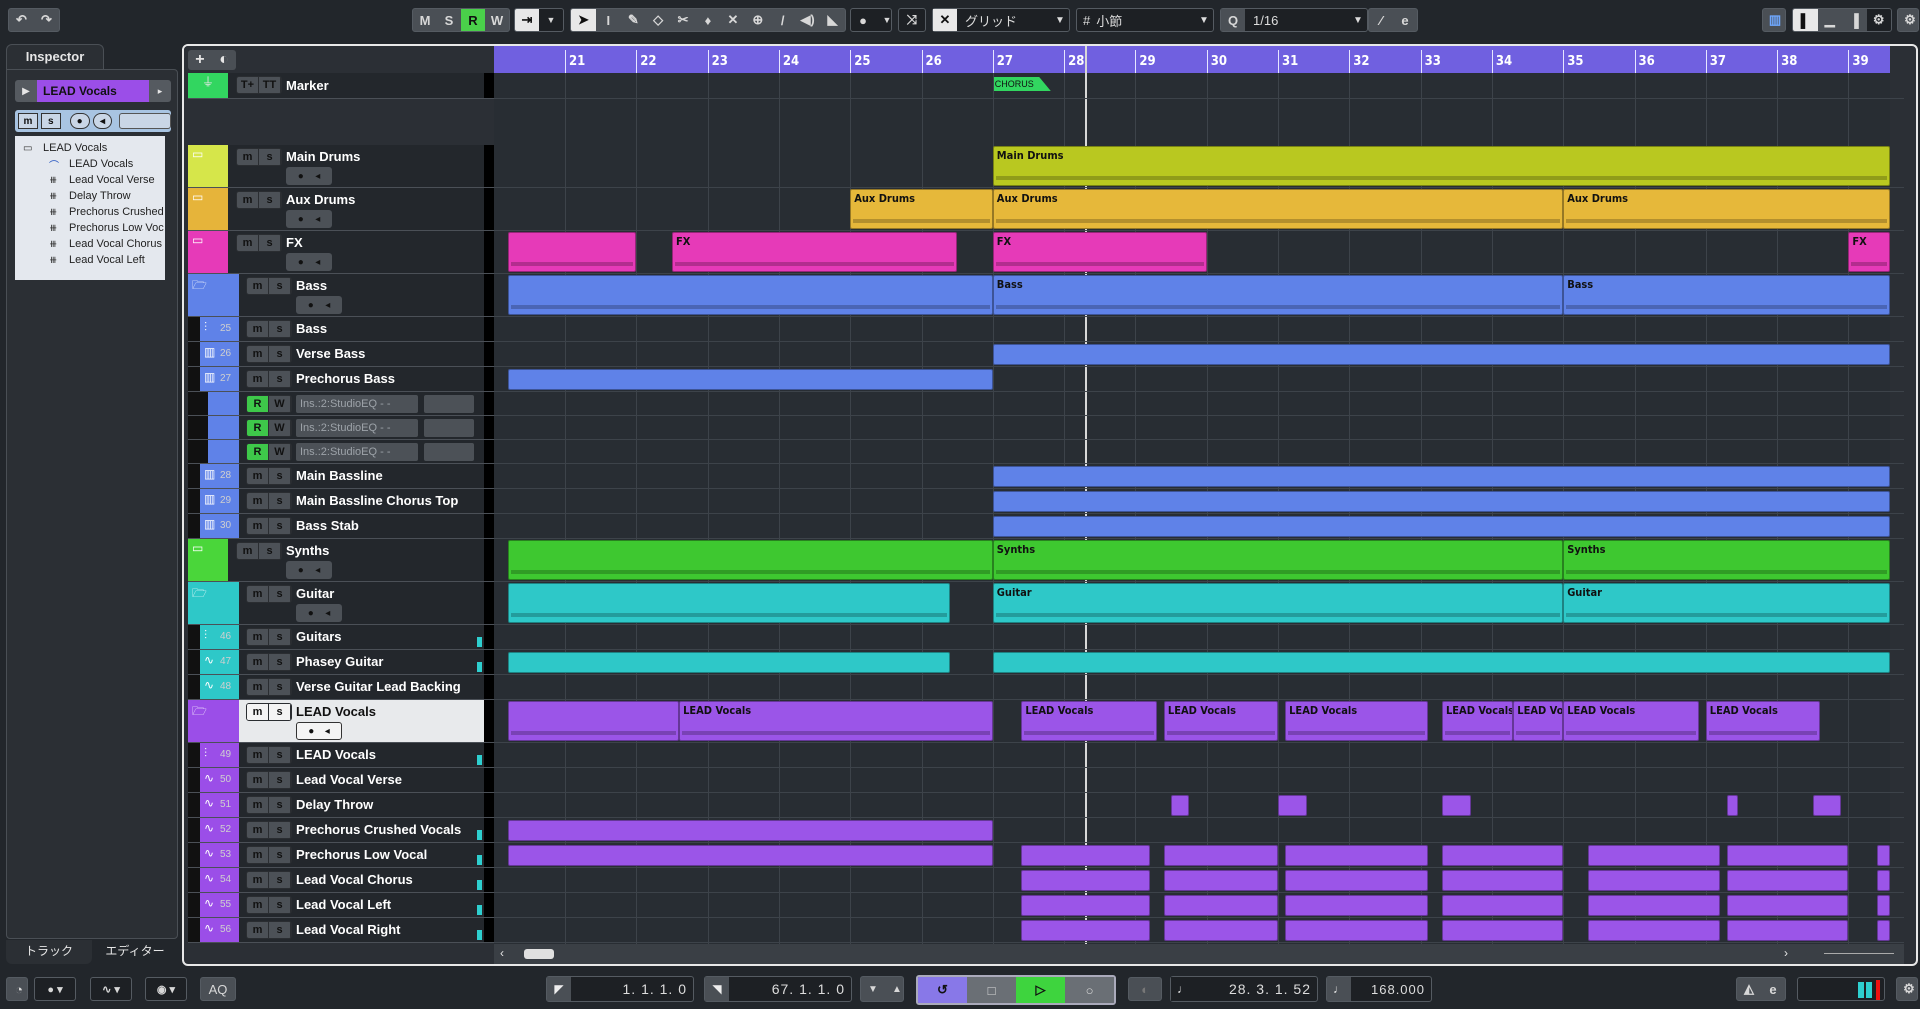 This screenshot has width=1920, height=1009. Describe the element at coordinates (1774, 20) in the screenshot. I see `keyboard-button: ▥` at that location.